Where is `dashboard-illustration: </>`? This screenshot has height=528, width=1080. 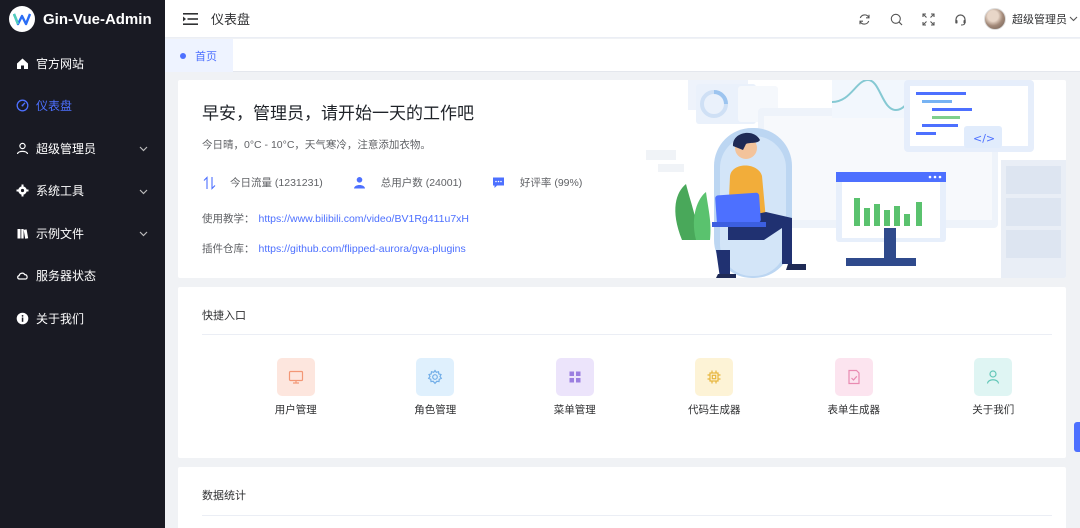 dashboard-illustration: </> is located at coordinates (856, 179).